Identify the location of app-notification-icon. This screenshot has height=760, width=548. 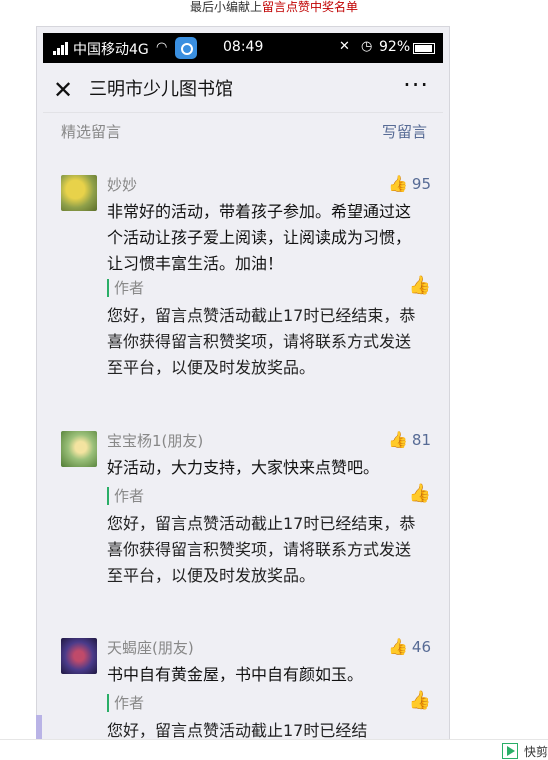
(186, 48).